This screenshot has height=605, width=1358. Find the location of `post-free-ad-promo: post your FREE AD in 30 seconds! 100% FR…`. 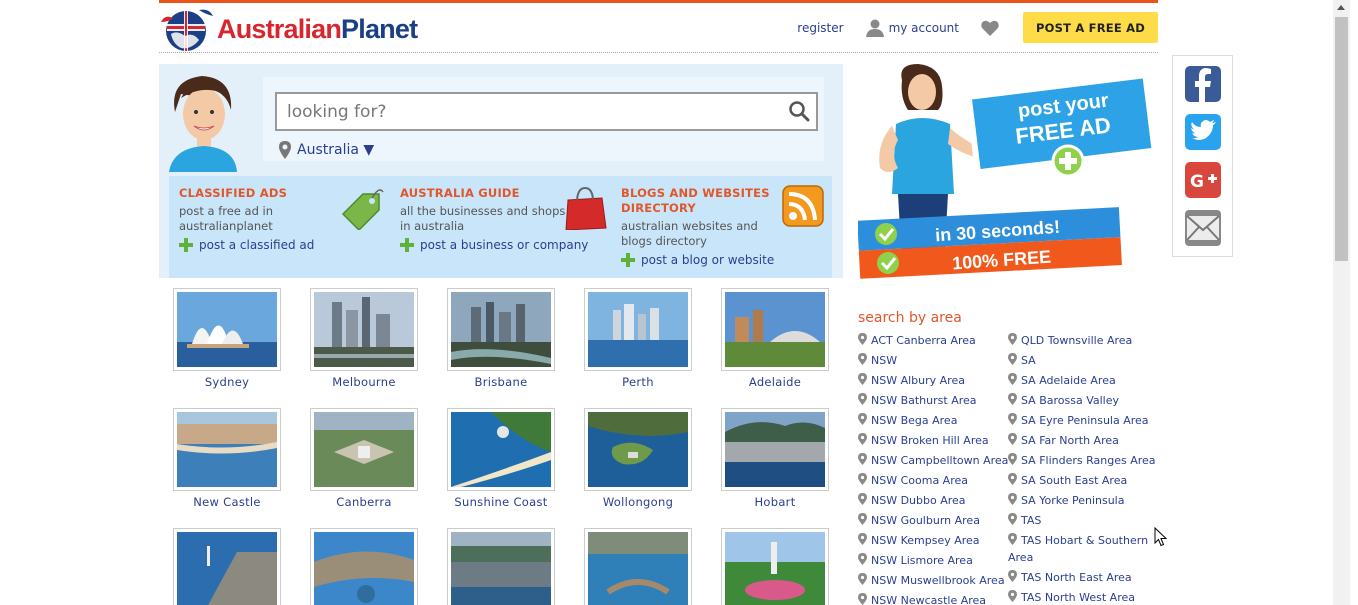

post-free-ad-promo: post your FREE AD in 30 seconds! 100% FR… is located at coordinates (1007, 173).